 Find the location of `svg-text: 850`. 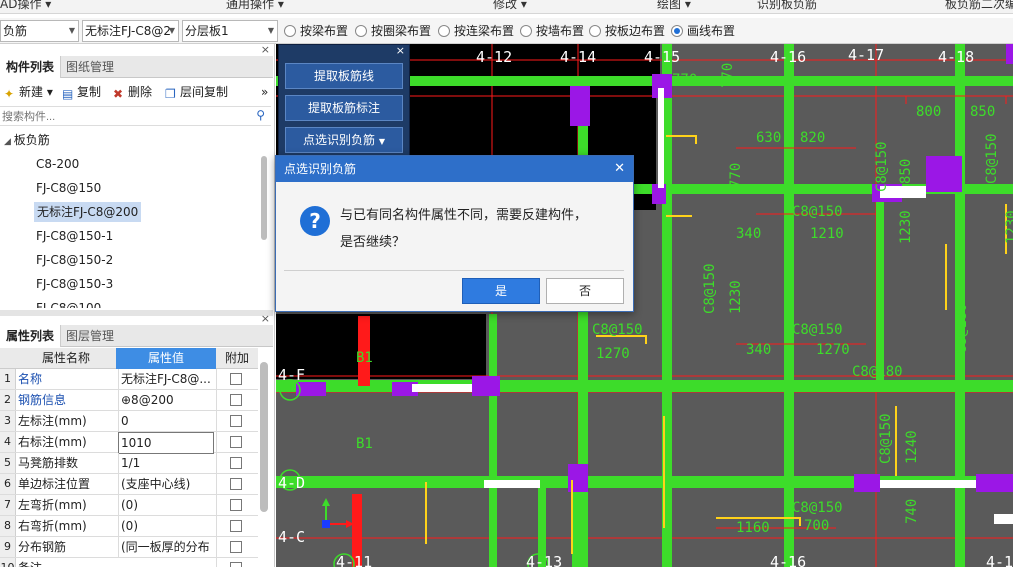

svg-text: 850 is located at coordinates (906, 171).